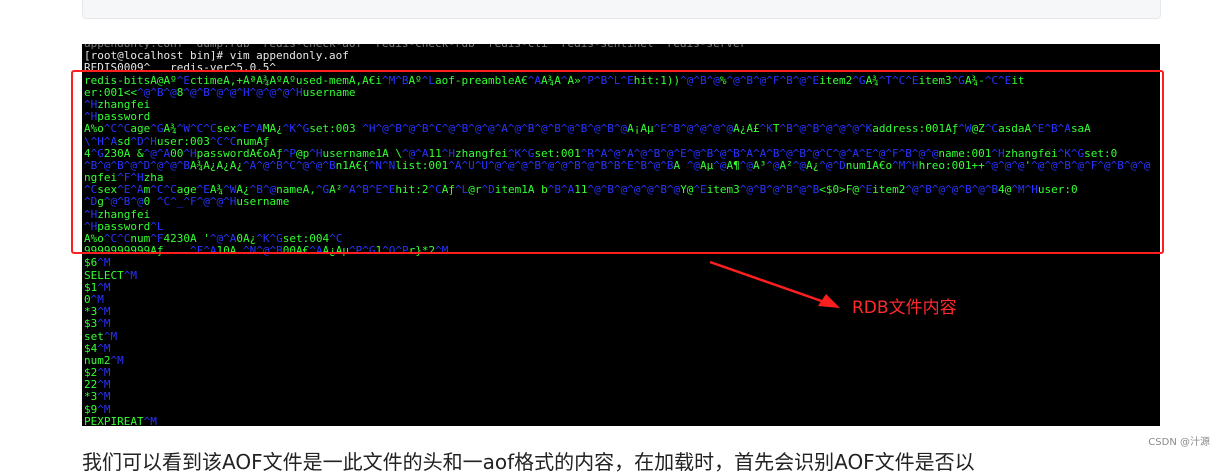 The width and height of the screenshot is (1224, 475). What do you see at coordinates (620, 263) in the screenshot?
I see `terminal-line: $6^M` at bounding box center [620, 263].